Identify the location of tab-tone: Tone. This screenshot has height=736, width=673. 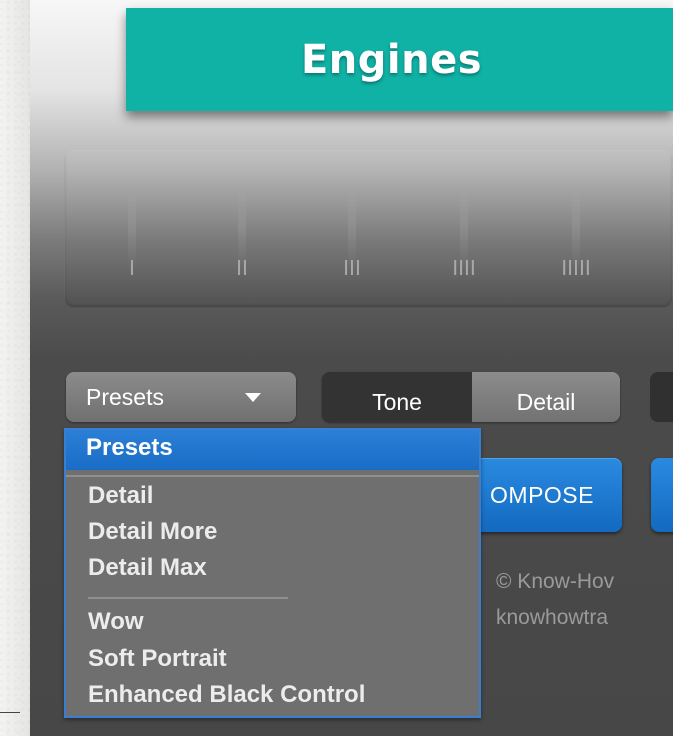
(397, 397).